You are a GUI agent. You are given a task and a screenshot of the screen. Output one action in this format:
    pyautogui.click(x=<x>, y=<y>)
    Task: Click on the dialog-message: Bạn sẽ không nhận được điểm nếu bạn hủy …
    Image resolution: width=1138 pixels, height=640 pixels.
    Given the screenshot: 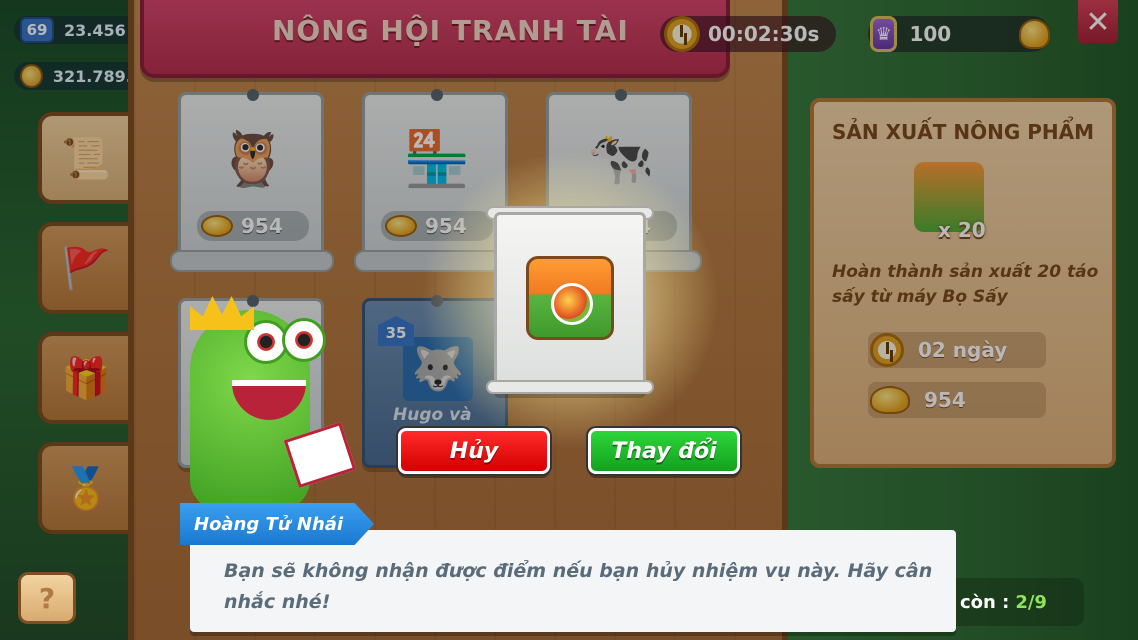 What is the action you would take?
    pyautogui.click(x=578, y=586)
    